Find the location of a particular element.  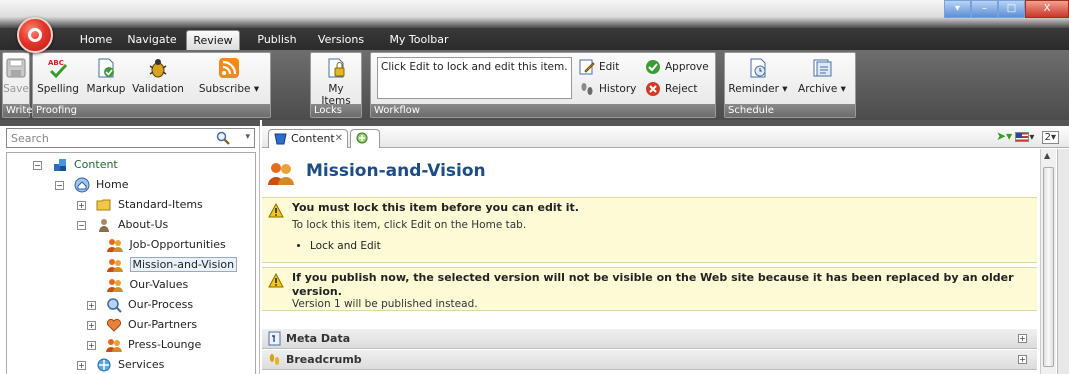

window-controls: ▾ – □ X is located at coordinates (1006, 9).